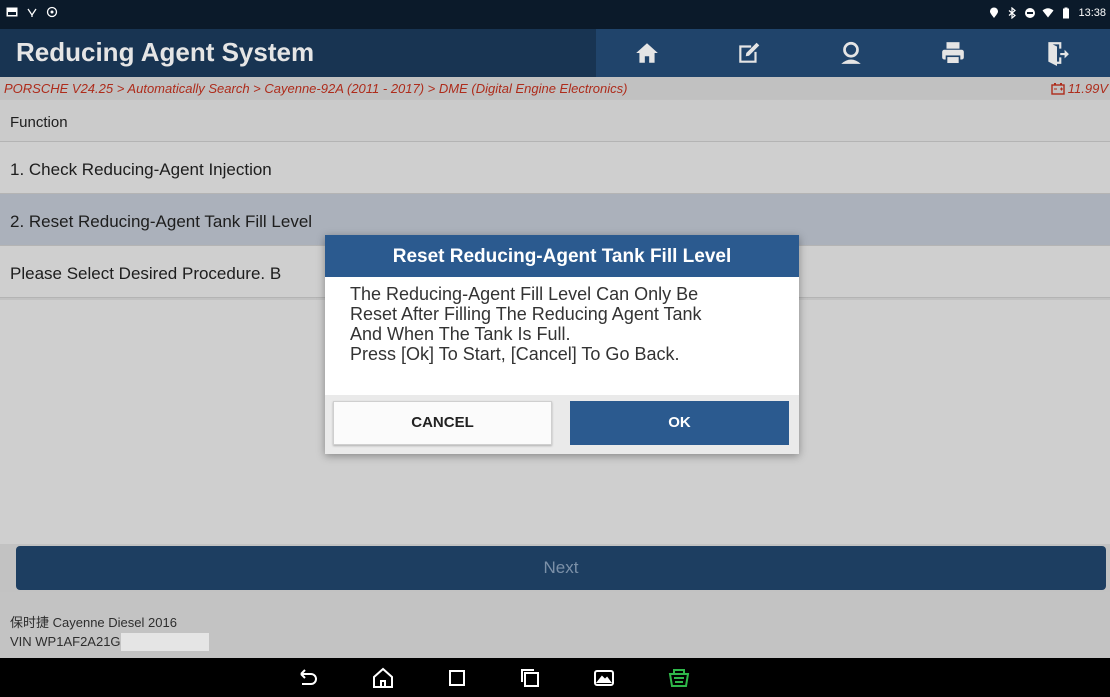 The width and height of the screenshot is (1110, 697). I want to click on cancel-button: CANCEL, so click(442, 423).